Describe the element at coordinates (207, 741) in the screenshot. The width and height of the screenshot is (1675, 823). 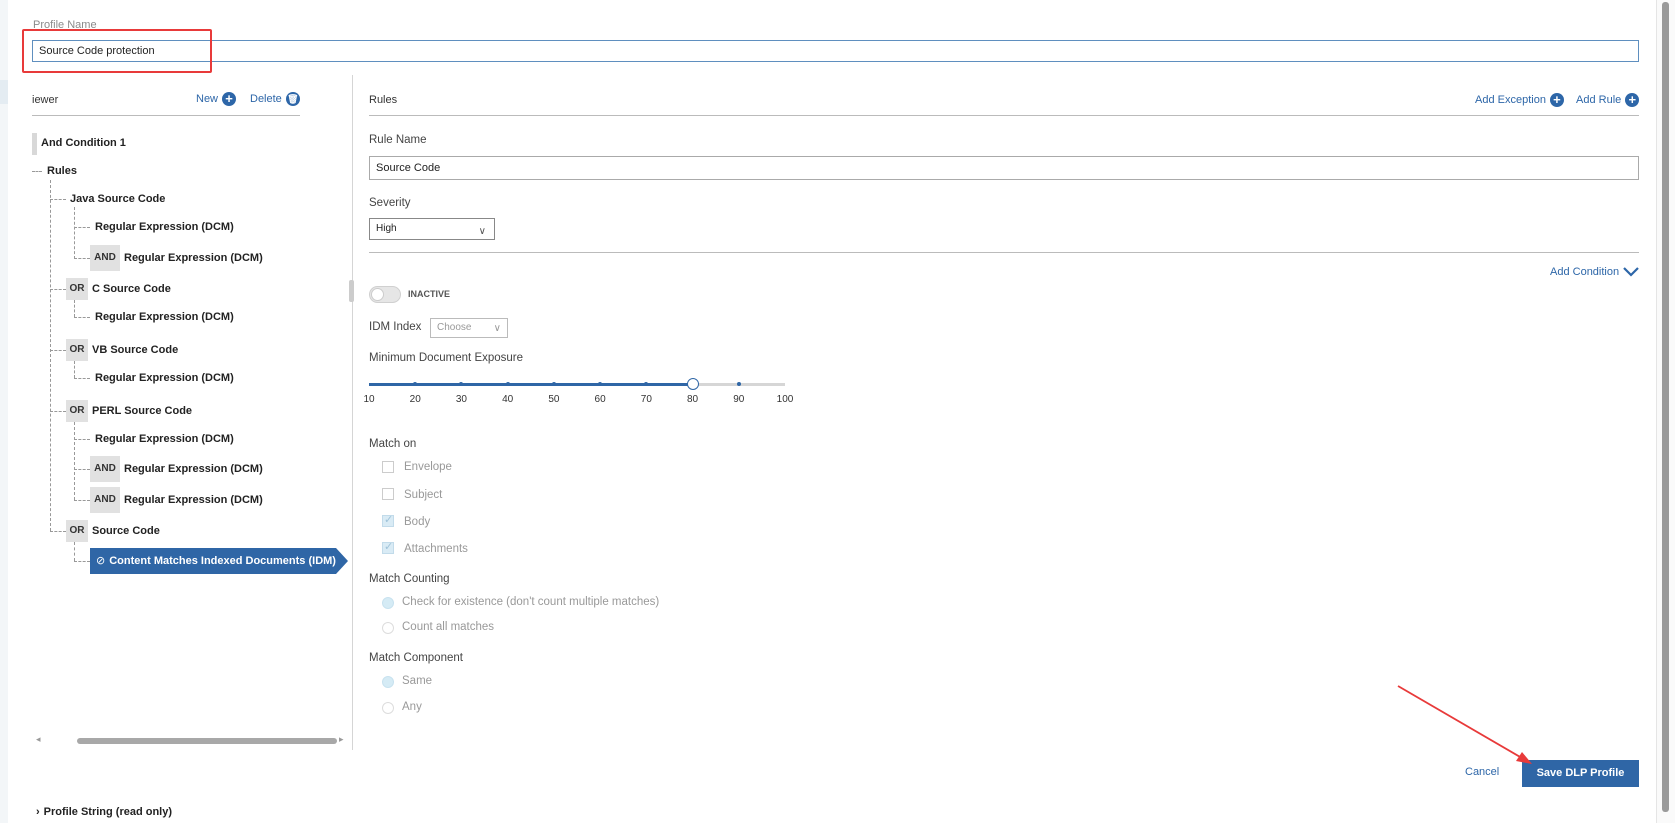
I see `tree-scroll-thumb` at that location.